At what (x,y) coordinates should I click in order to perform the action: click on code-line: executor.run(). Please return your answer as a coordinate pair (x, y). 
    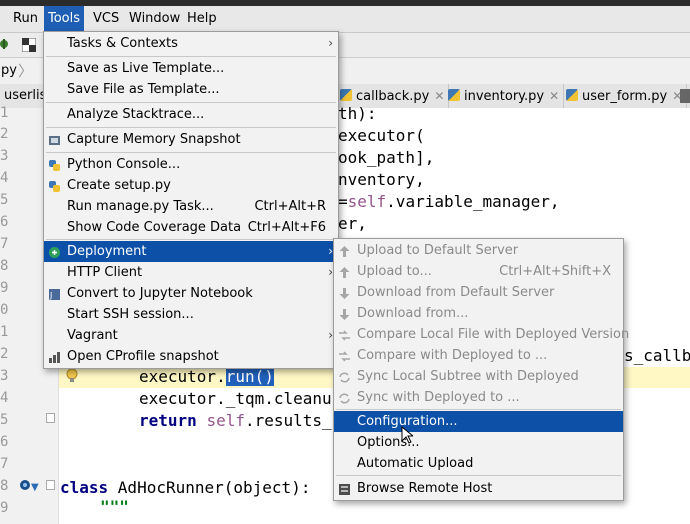
    Looking at the image, I should click on (206, 376).